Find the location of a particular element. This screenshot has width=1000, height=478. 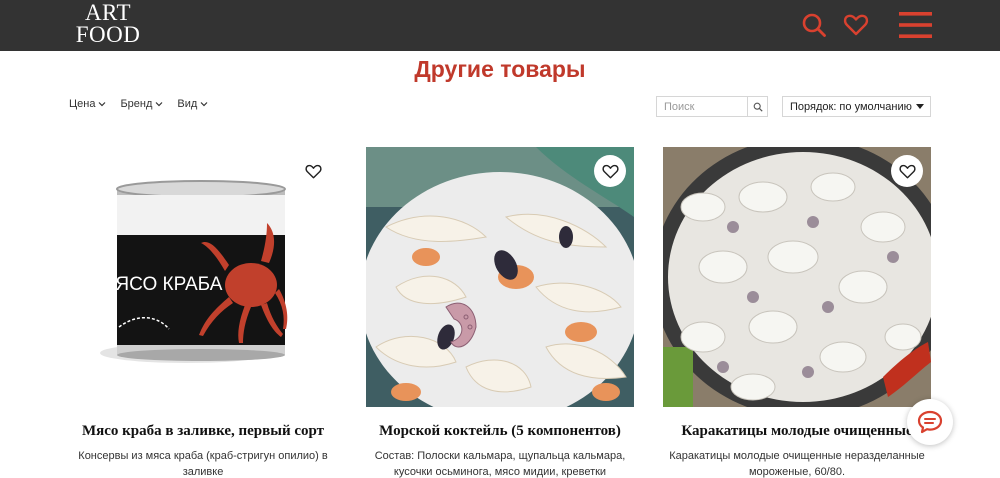

product-search is located at coordinates (712, 106).